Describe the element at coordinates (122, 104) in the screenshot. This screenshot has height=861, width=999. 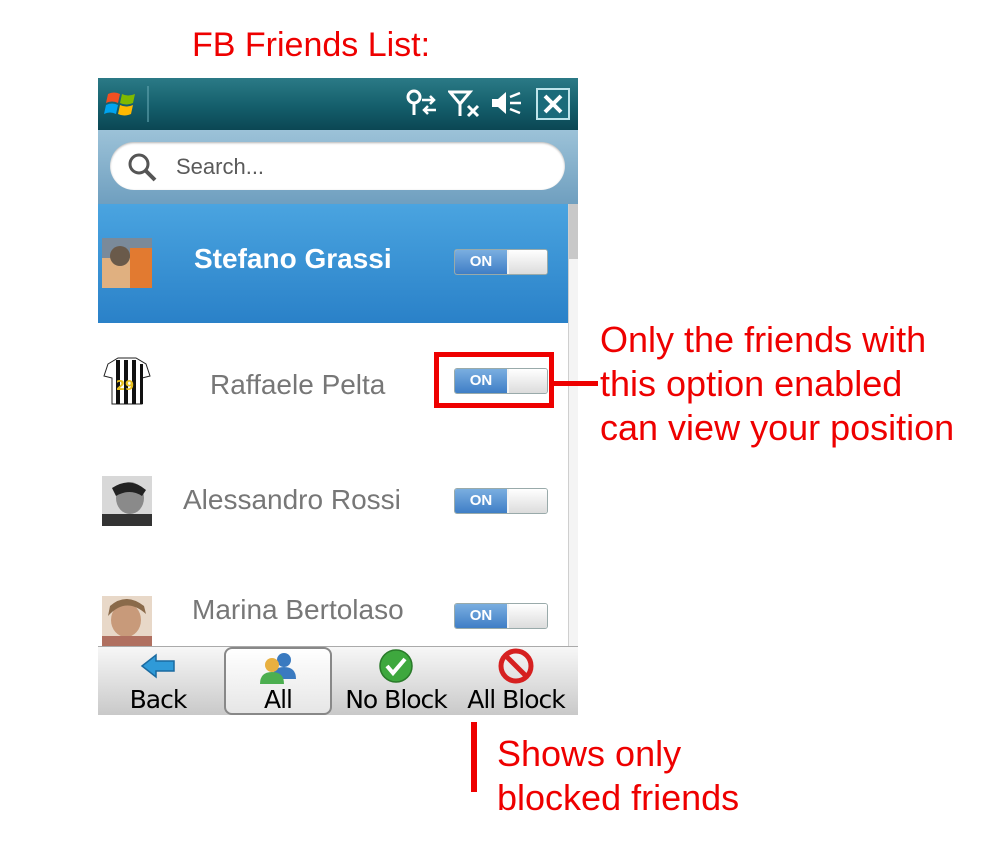
I see `windows-logo-icon` at that location.